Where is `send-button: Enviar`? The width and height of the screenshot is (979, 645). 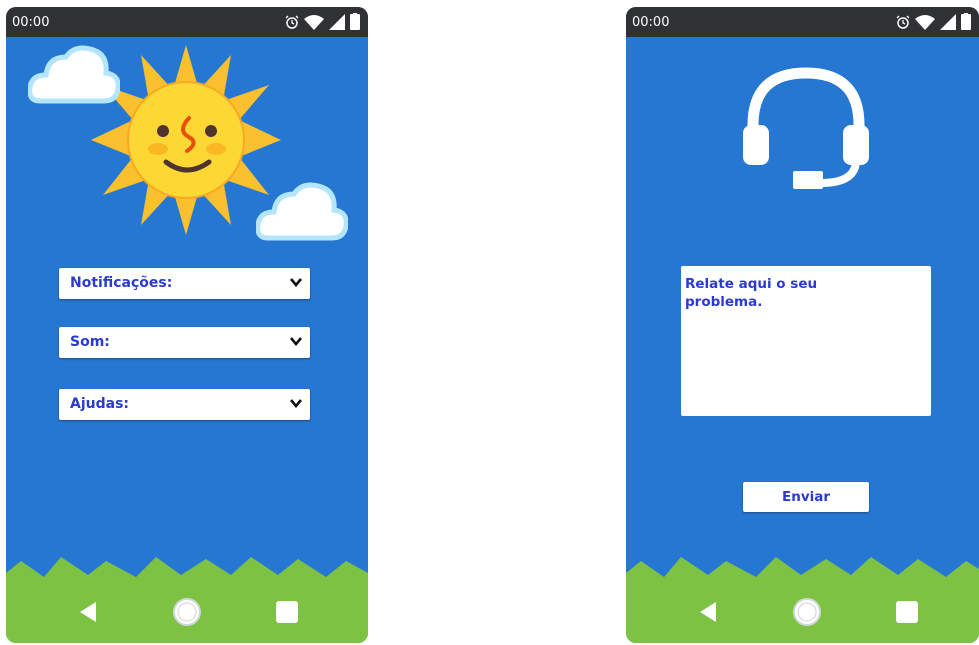 send-button: Enviar is located at coordinates (806, 497).